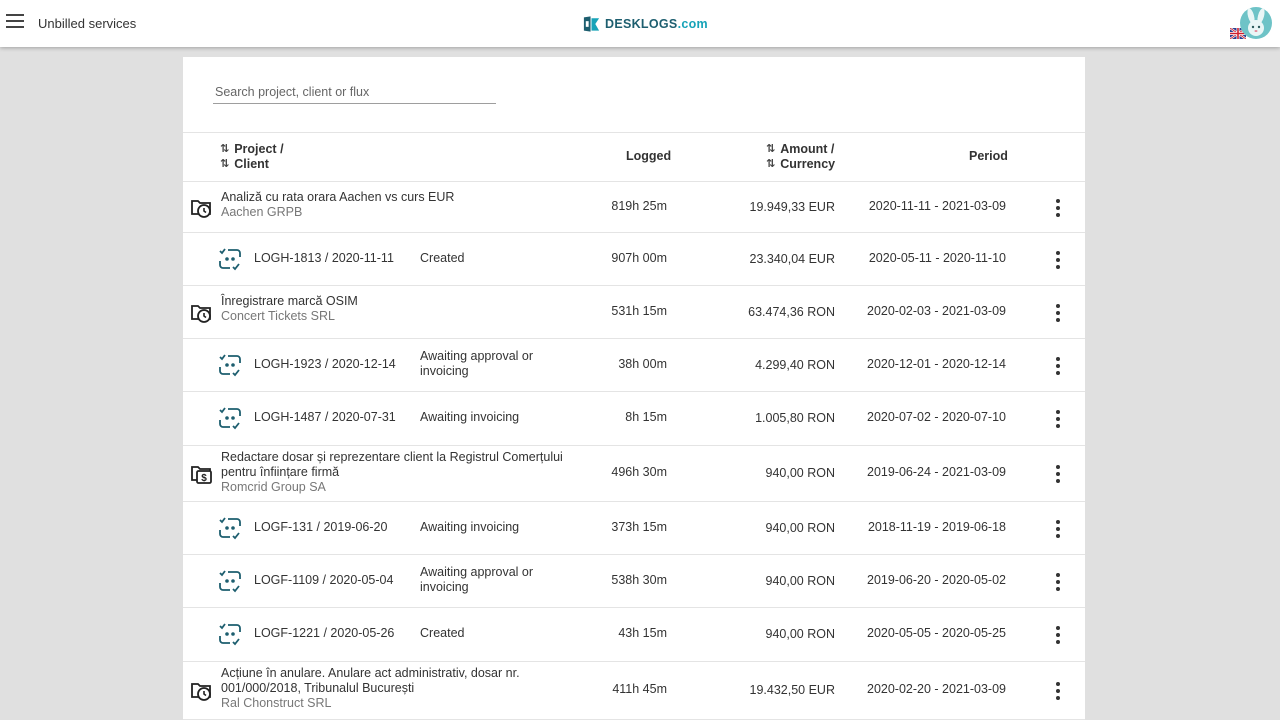 This screenshot has height=720, width=1280. What do you see at coordinates (936, 527) in the screenshot?
I see `period: 2018-11-19 - 2019-06-18` at bounding box center [936, 527].